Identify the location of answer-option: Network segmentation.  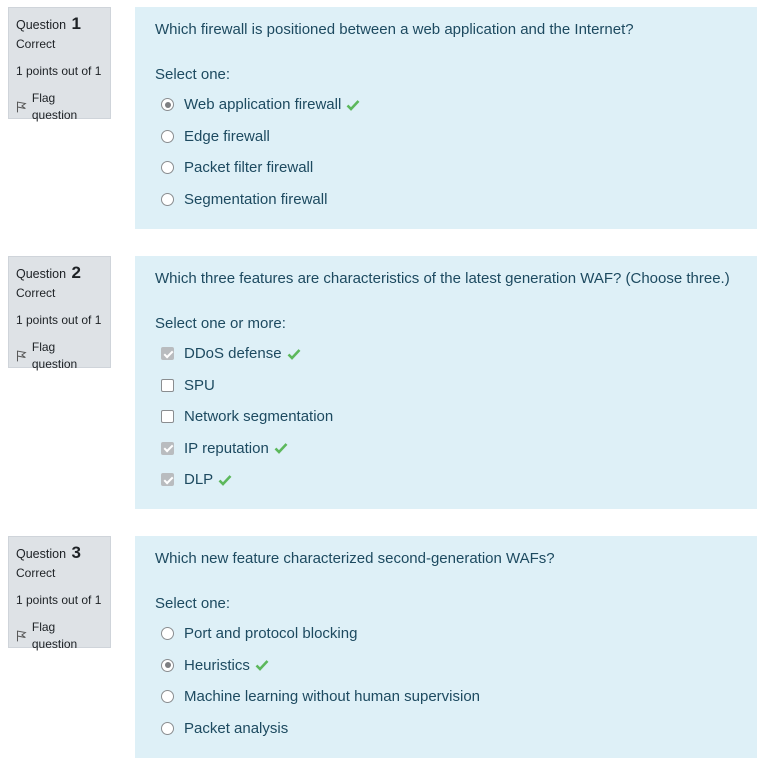
(446, 417).